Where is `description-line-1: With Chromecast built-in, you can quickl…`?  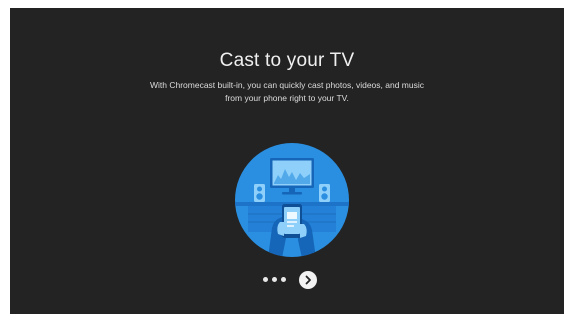
description-line-1: With Chromecast built-in, you can quickl… is located at coordinates (286, 85).